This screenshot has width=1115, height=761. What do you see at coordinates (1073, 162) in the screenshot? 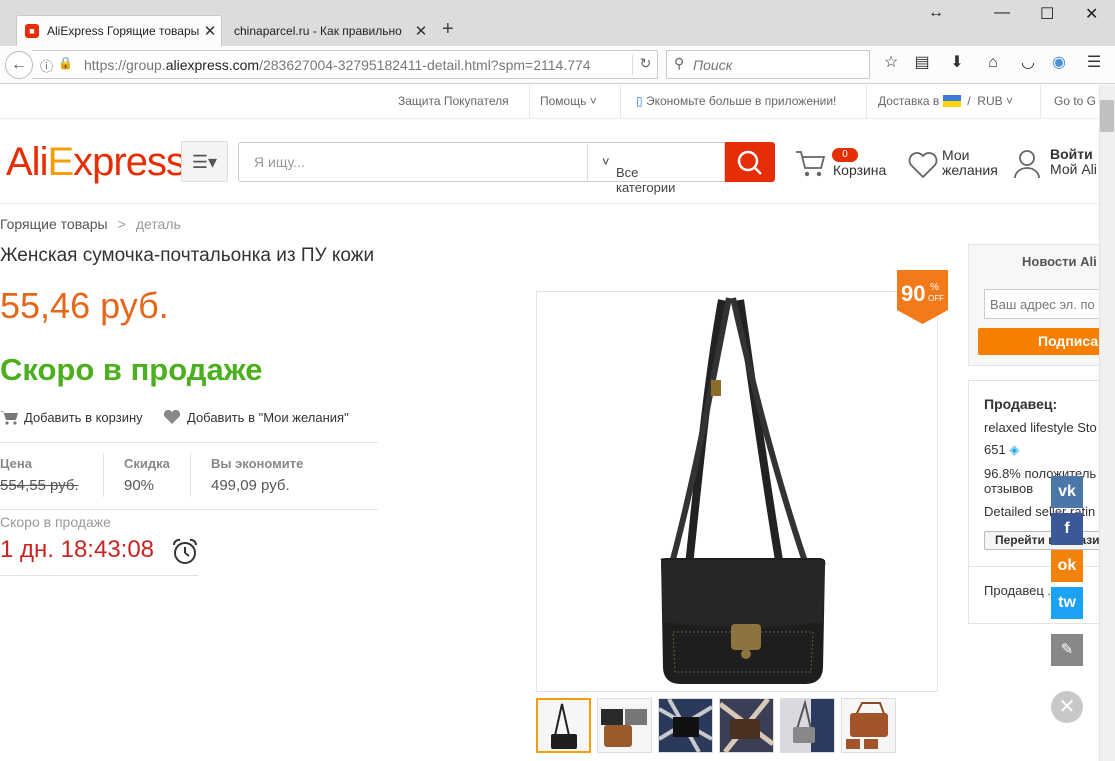
I see `account-link: Войти Мой Ali` at bounding box center [1073, 162].